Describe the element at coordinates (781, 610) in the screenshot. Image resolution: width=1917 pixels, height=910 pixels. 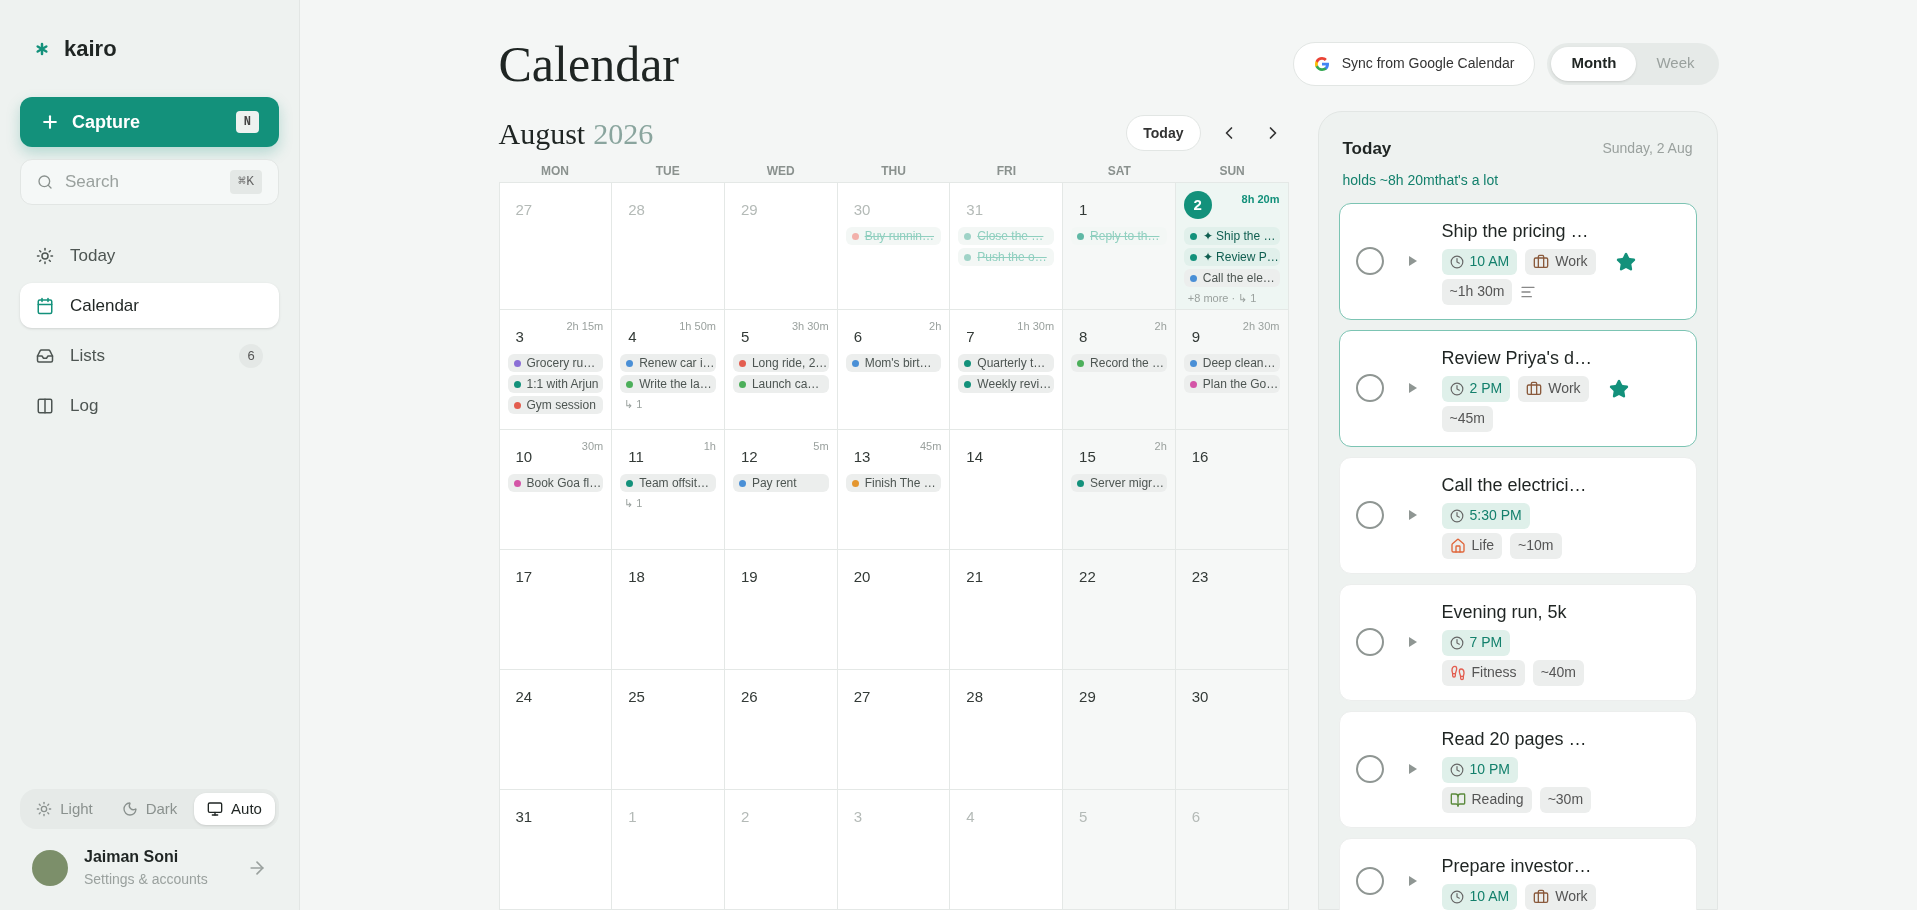
I see `day-cell: 19` at that location.